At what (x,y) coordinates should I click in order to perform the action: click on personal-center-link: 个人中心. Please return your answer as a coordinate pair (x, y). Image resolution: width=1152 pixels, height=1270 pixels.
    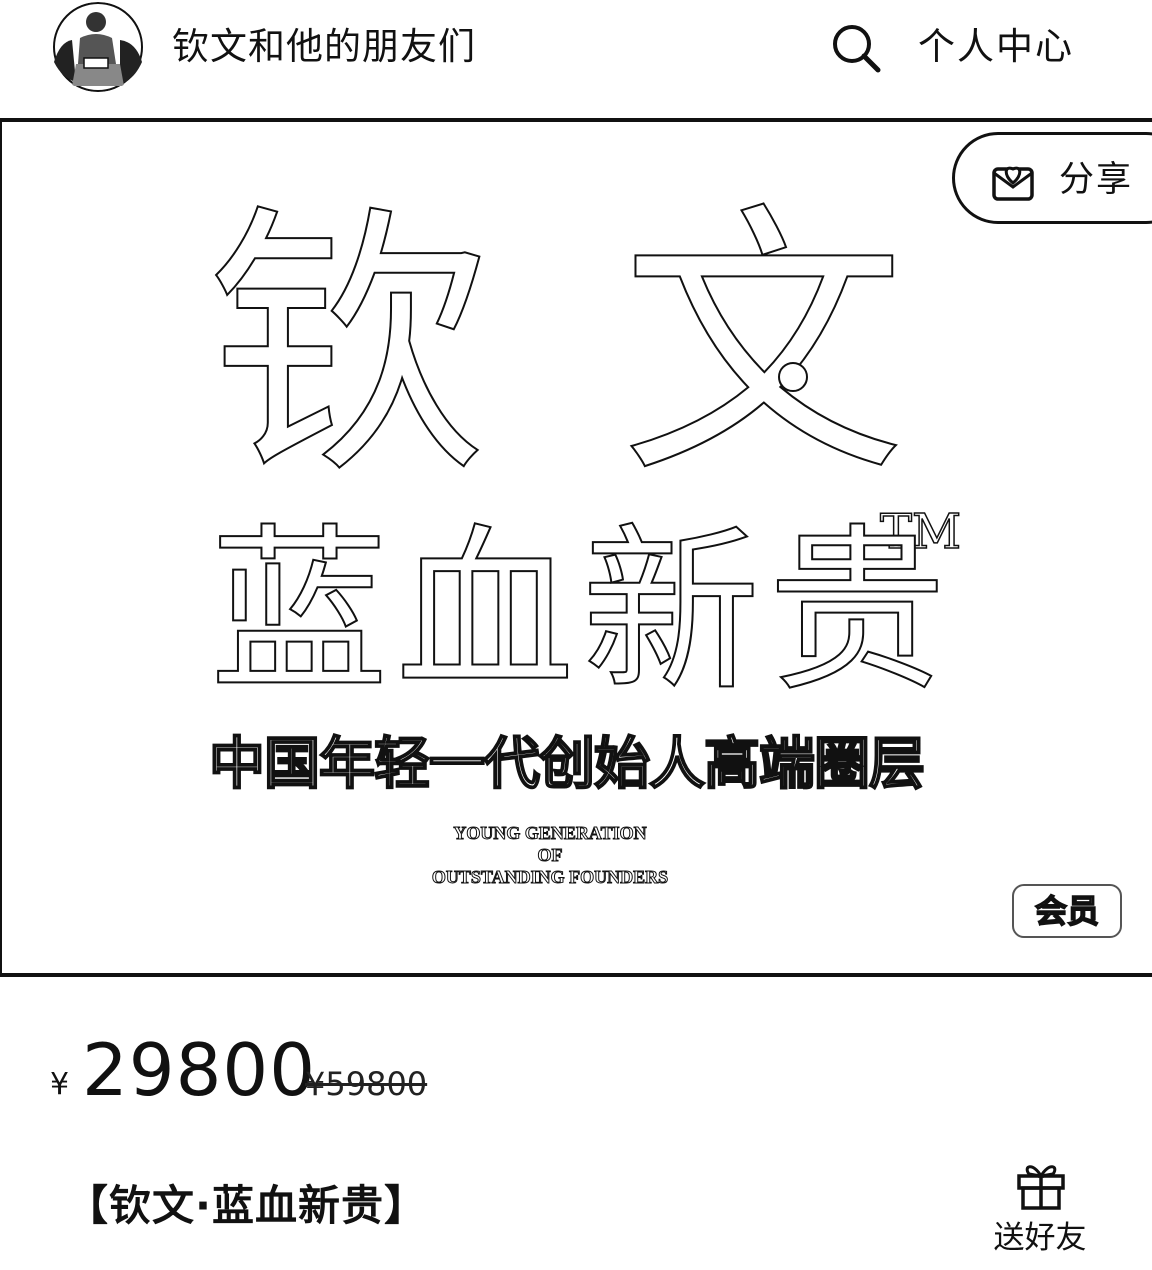
    Looking at the image, I should click on (996, 47).